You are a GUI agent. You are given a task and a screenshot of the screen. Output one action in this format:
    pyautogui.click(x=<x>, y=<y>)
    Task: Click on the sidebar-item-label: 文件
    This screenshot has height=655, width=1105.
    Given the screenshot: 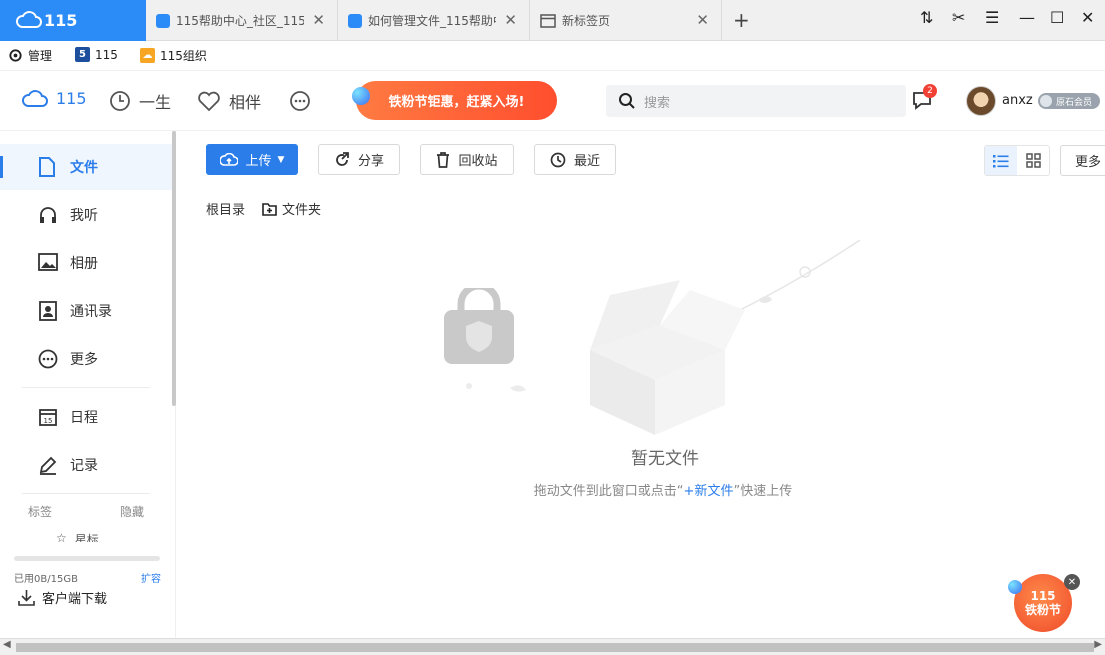 What is the action you would take?
    pyautogui.click(x=84, y=168)
    